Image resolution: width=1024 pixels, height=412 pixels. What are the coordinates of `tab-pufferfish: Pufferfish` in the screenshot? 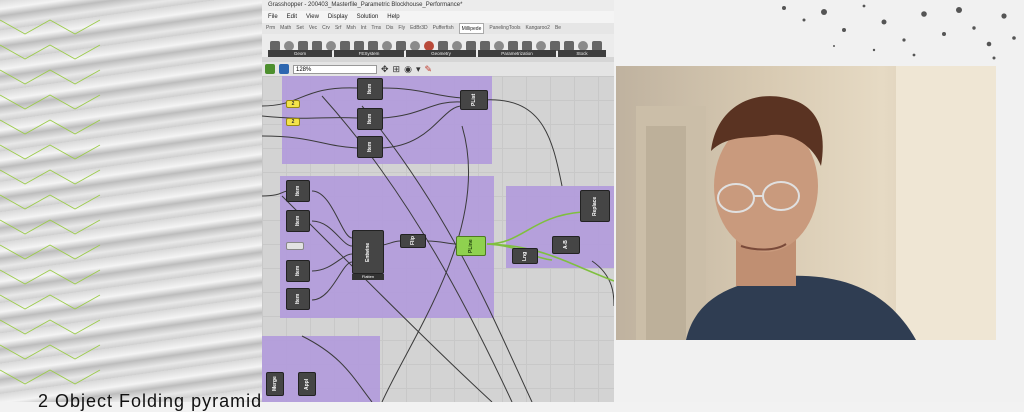 It's located at (443, 28).